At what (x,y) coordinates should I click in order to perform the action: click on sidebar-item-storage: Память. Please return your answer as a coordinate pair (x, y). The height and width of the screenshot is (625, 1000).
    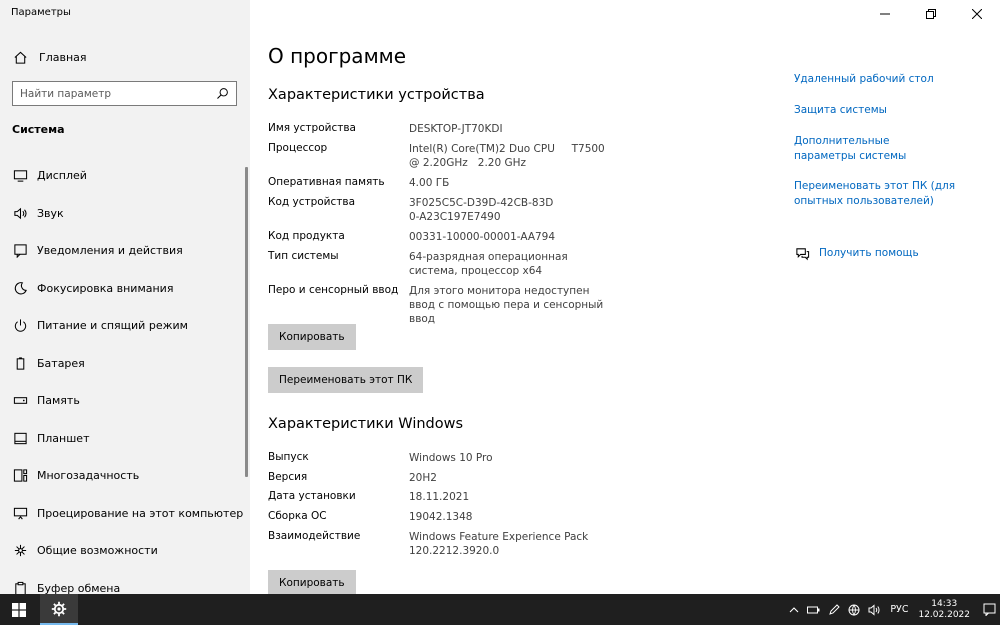
    Looking at the image, I should click on (125, 401).